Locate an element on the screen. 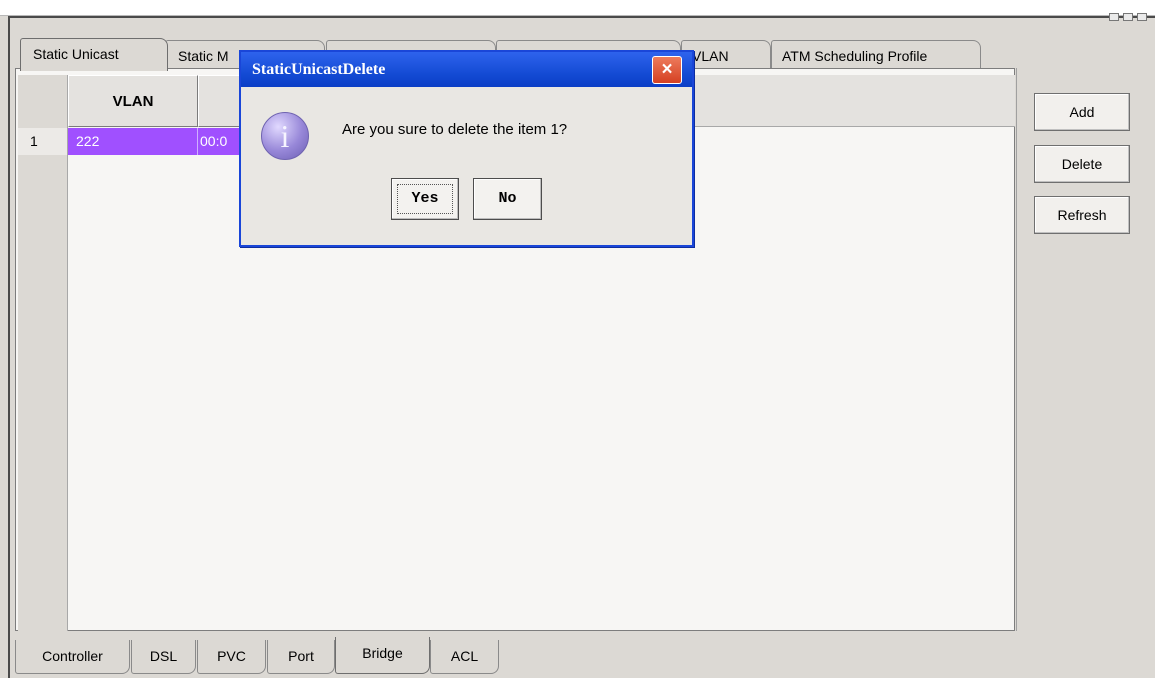  table-cell-mac: 00:0 is located at coordinates (220, 141).